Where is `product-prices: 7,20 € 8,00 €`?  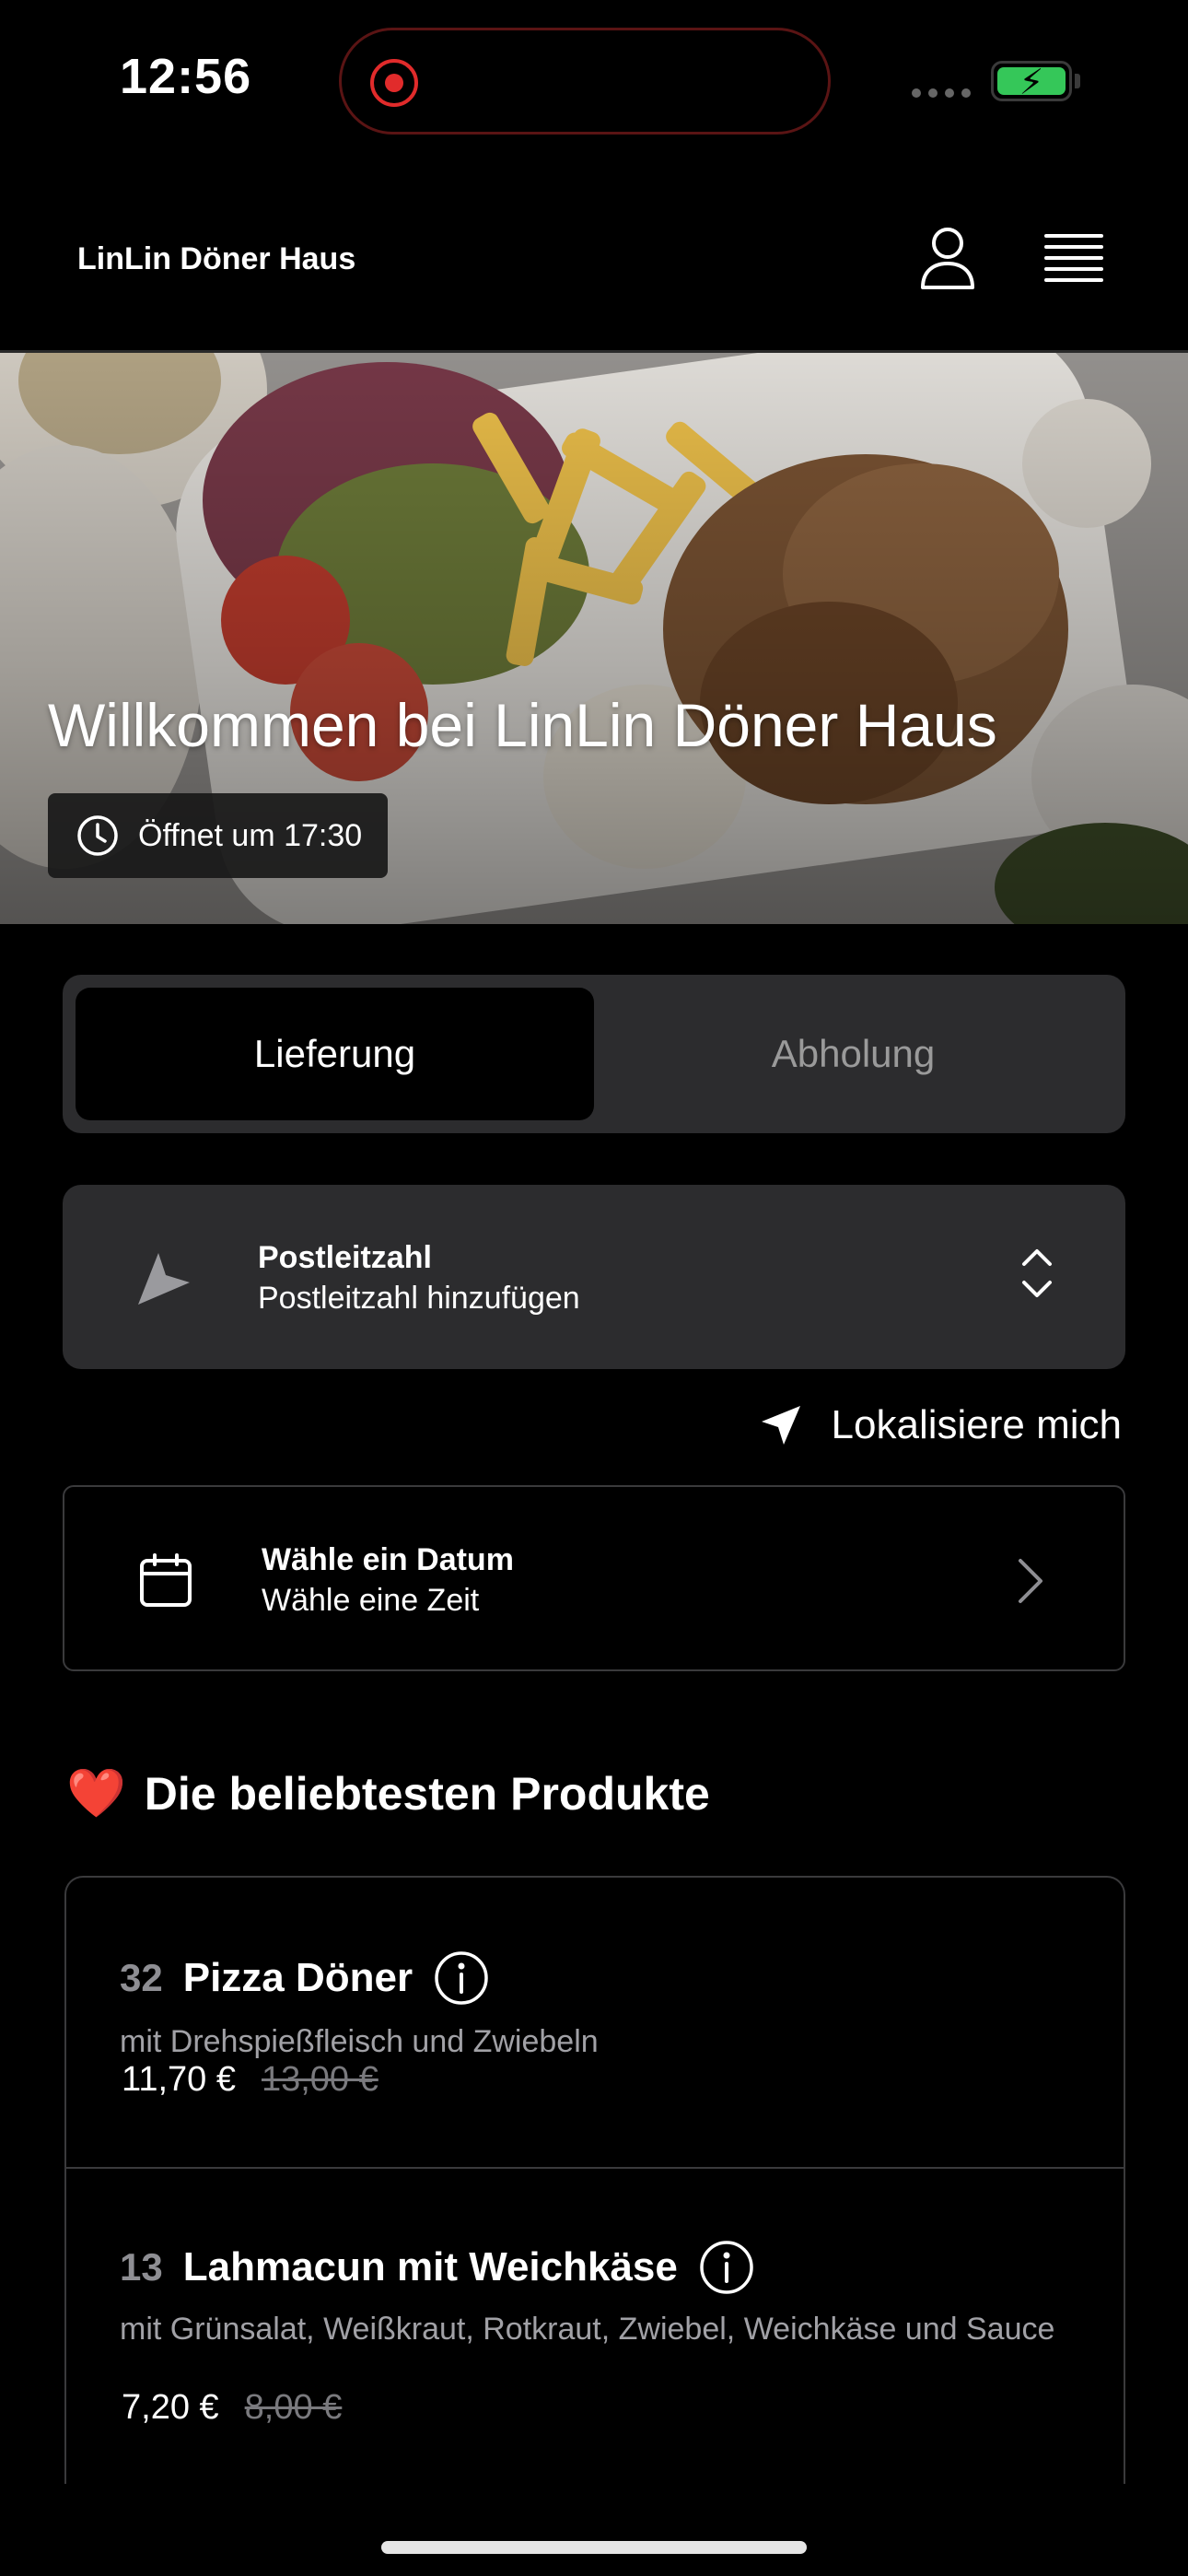 product-prices: 7,20 € 8,00 € is located at coordinates (232, 2408).